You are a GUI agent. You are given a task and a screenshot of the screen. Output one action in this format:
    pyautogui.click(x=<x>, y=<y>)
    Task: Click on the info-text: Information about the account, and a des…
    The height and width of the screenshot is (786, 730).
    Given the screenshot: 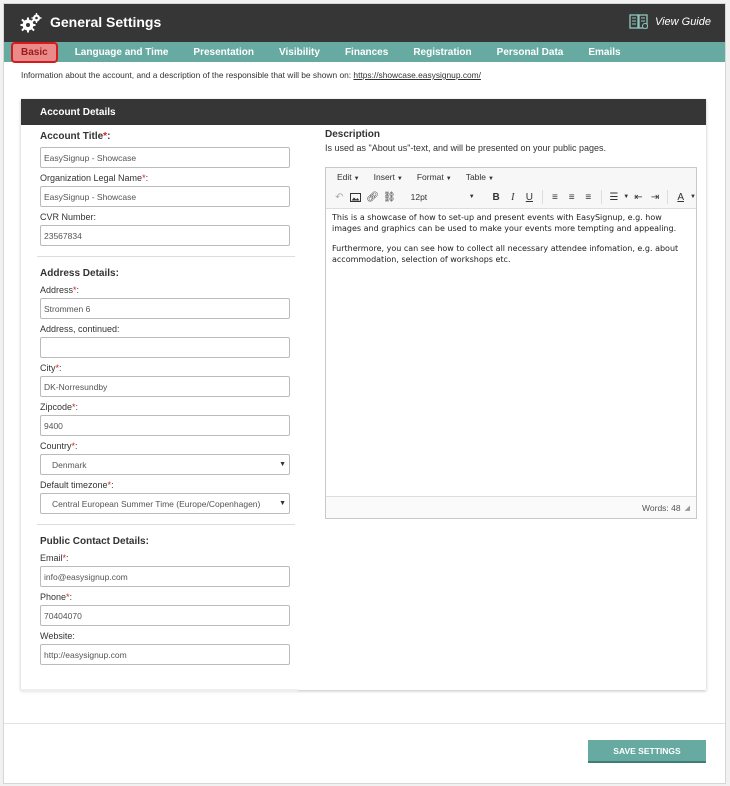 What is the action you would take?
    pyautogui.click(x=251, y=75)
    